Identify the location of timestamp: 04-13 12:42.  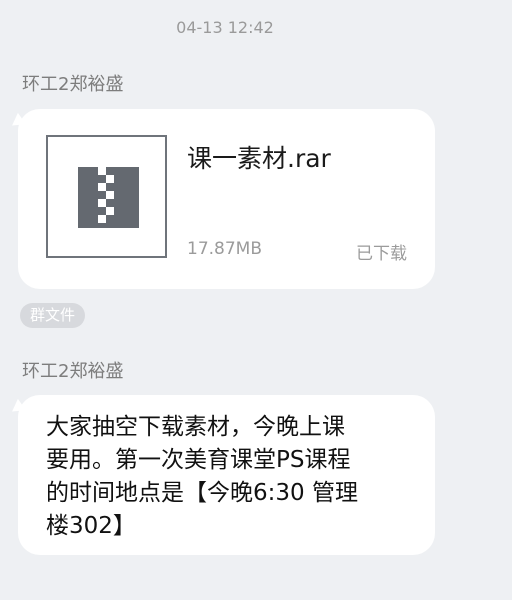
(225, 27).